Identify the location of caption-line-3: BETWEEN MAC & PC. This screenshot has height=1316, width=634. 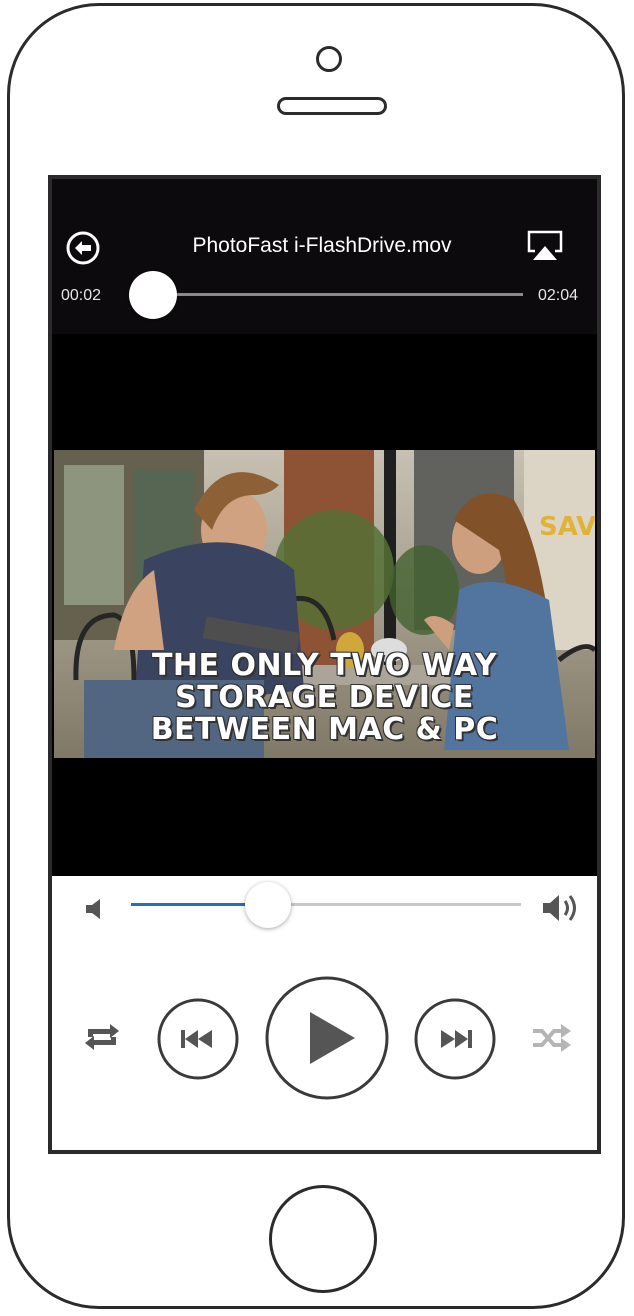
(324, 729).